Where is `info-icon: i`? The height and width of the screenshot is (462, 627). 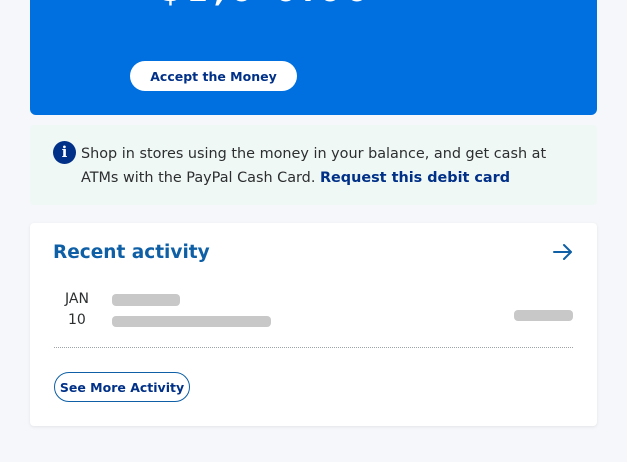
info-icon: i is located at coordinates (64, 152).